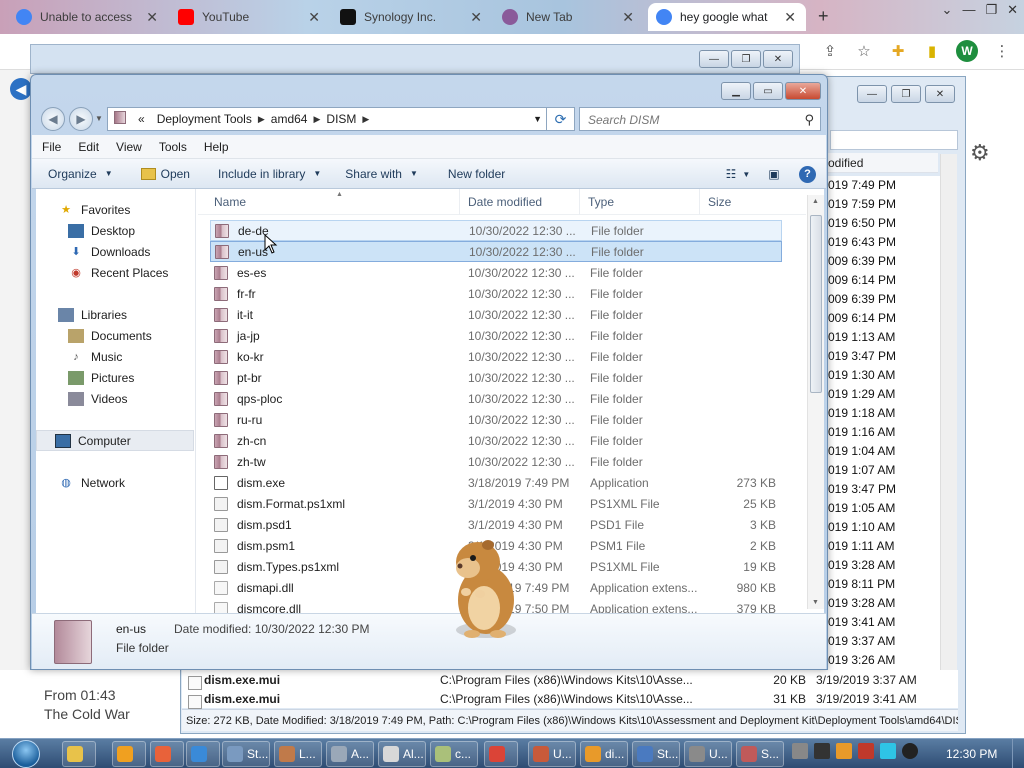 The height and width of the screenshot is (768, 1024). What do you see at coordinates (115, 482) in the screenshot?
I see `nav-network: ◍ Network` at bounding box center [115, 482].